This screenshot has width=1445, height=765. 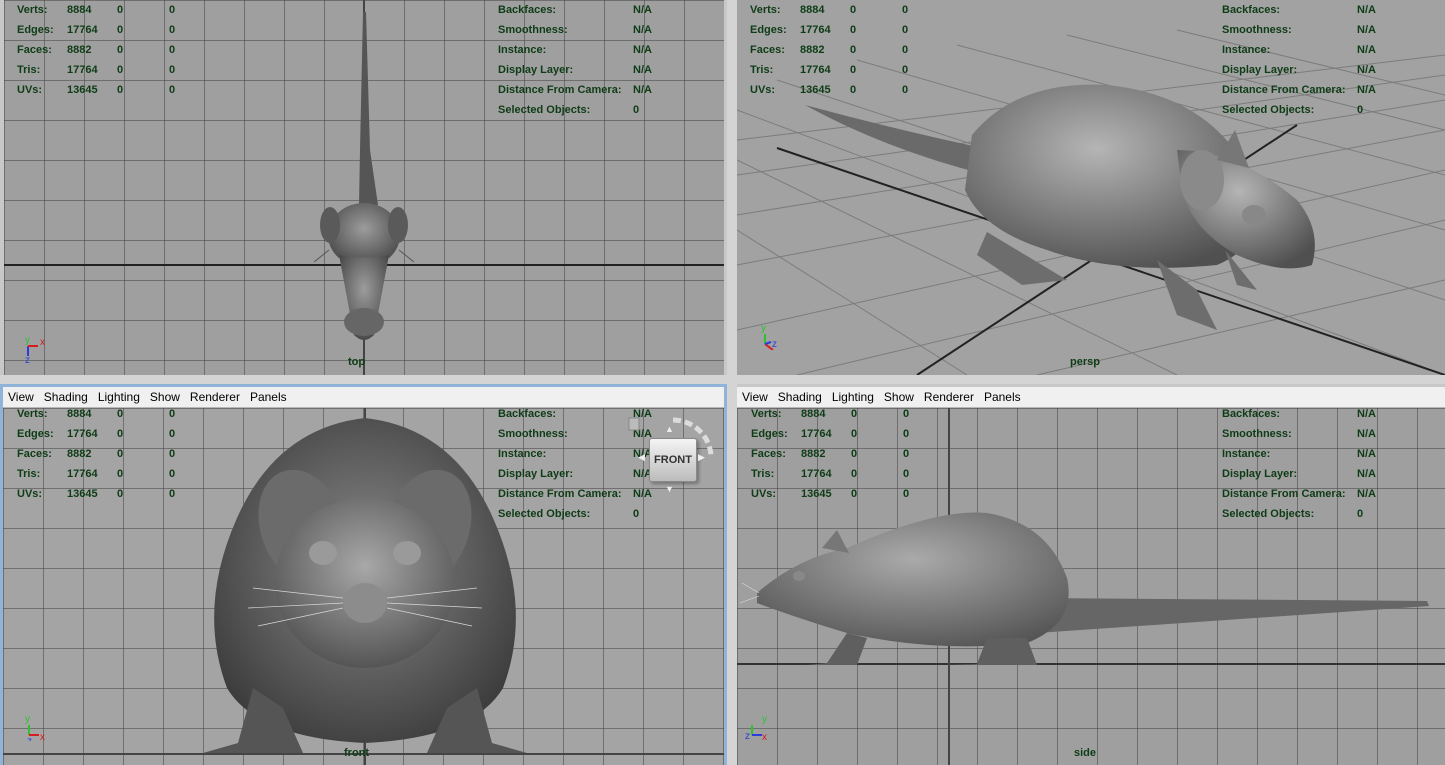 What do you see at coordinates (357, 753) in the screenshot?
I see `camera-label: front` at bounding box center [357, 753].